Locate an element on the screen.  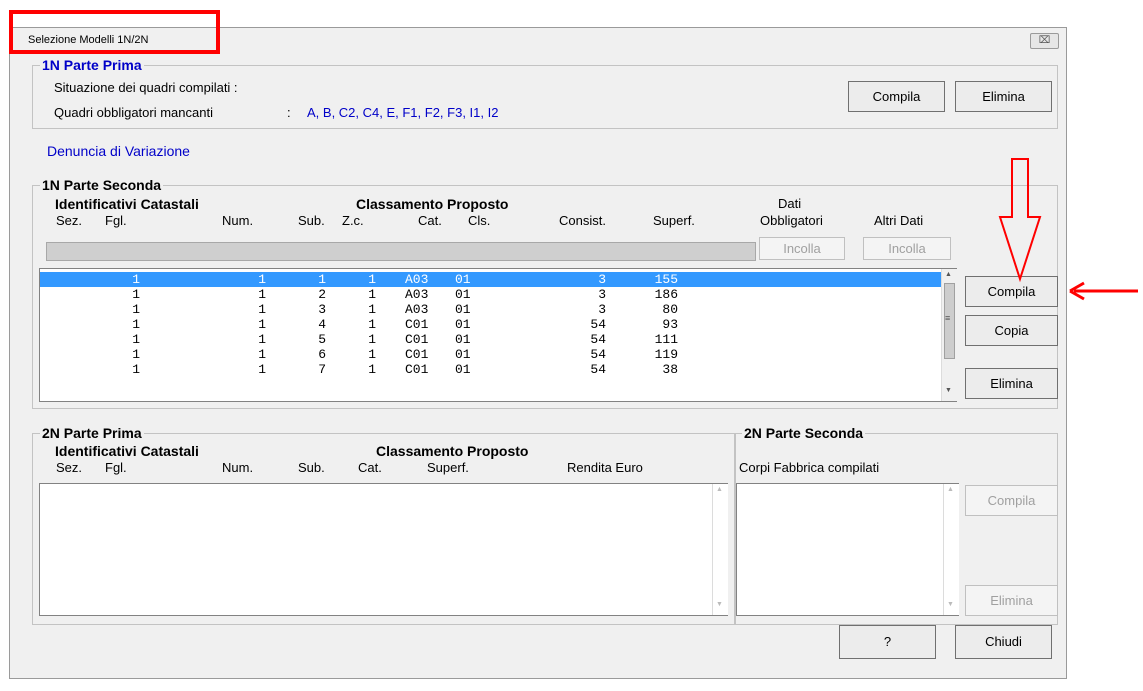
col-cat: Cat. is located at coordinates (430, 220).